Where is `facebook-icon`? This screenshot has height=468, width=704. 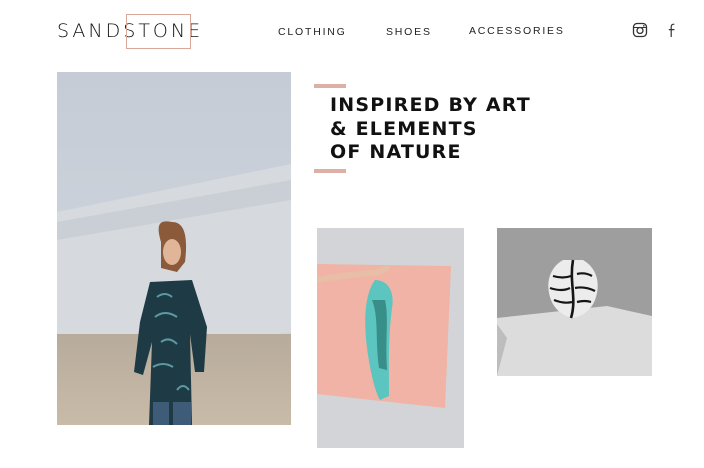 facebook-icon is located at coordinates (672, 30).